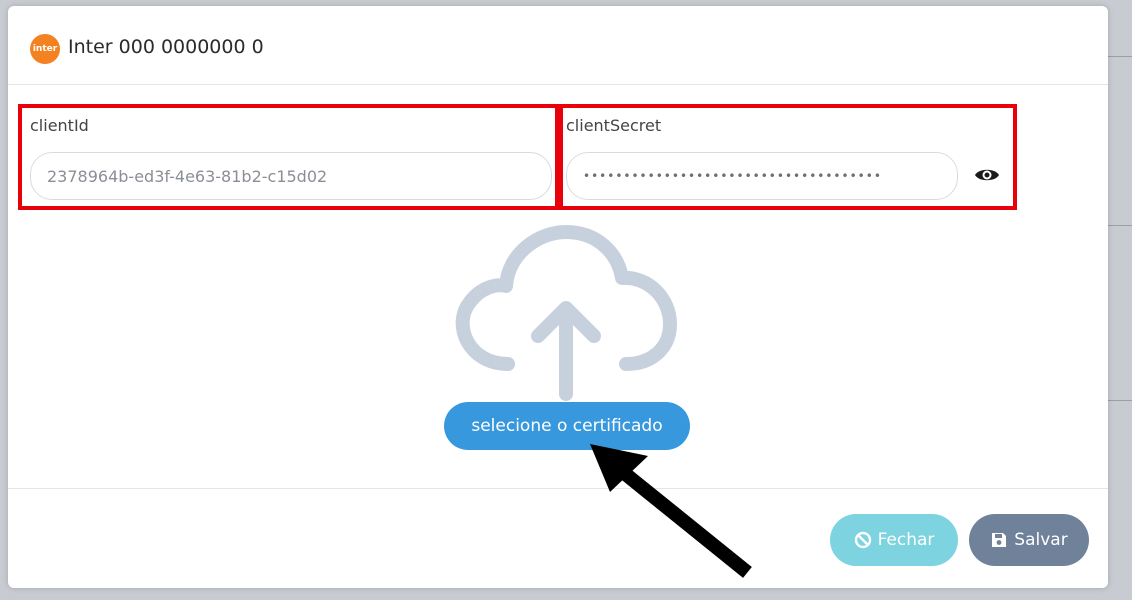 This screenshot has height=600, width=1132. What do you see at coordinates (288, 157) in the screenshot?
I see `client-id-highlight` at bounding box center [288, 157].